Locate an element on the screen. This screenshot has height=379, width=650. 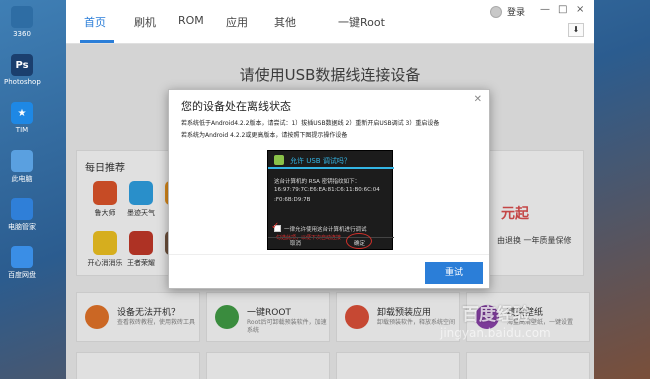
desktop-shortcut: Ps Photoshop is located at coordinates (22, 70).